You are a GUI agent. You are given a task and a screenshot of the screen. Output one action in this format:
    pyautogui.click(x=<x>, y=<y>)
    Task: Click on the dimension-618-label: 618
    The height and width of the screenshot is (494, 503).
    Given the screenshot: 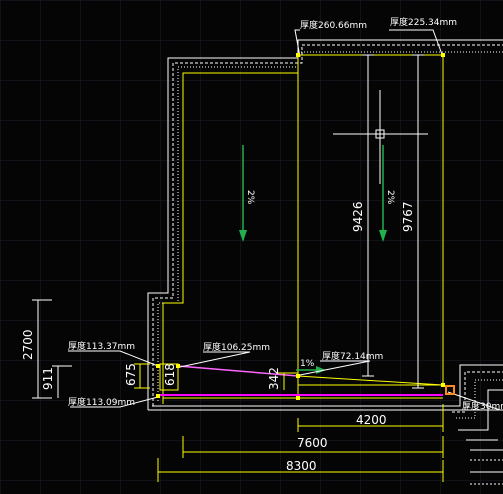 What is the action you would take?
    pyautogui.click(x=170, y=374)
    